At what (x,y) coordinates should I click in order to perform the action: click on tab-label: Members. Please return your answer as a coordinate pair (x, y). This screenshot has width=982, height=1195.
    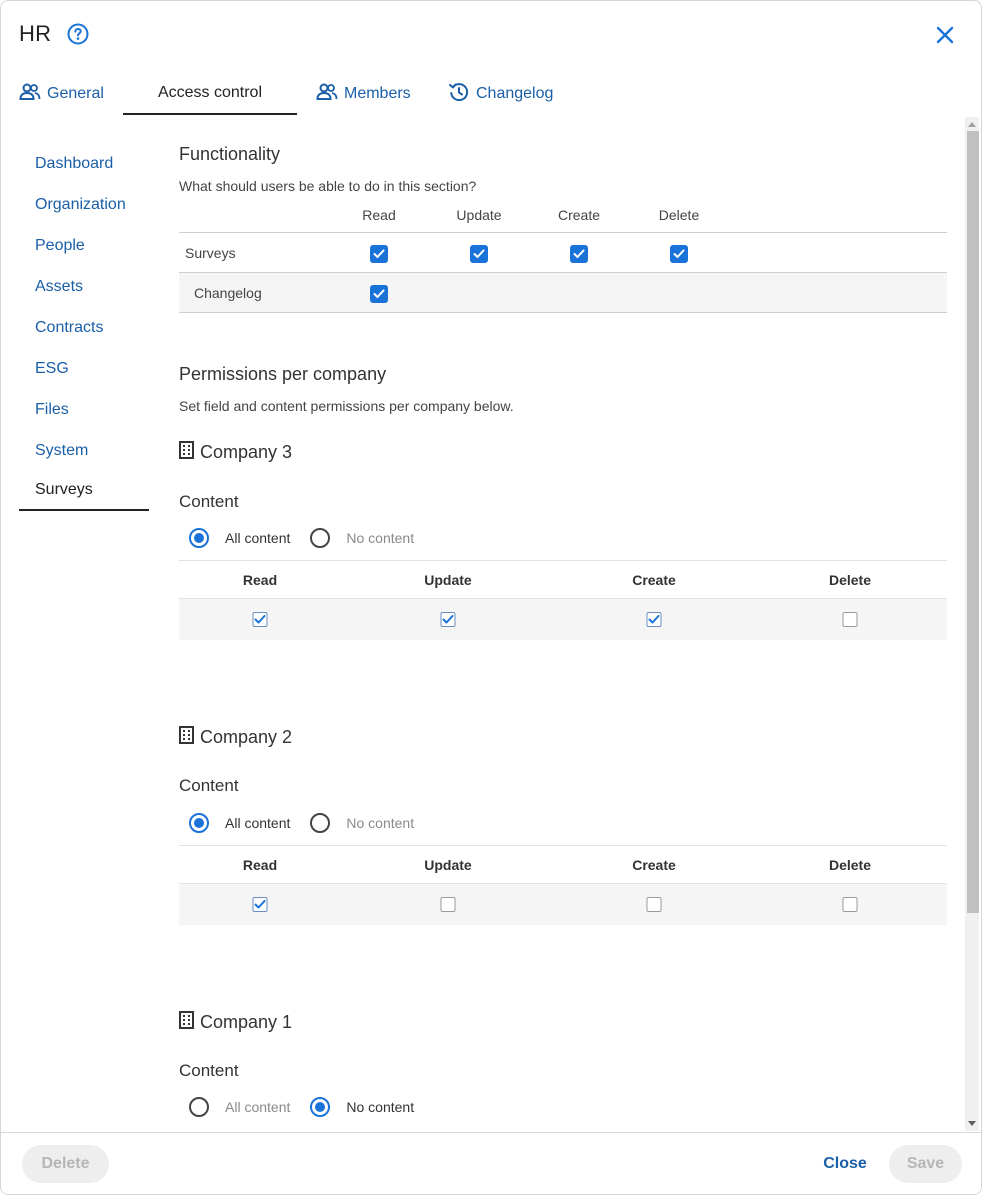
    Looking at the image, I should click on (377, 93).